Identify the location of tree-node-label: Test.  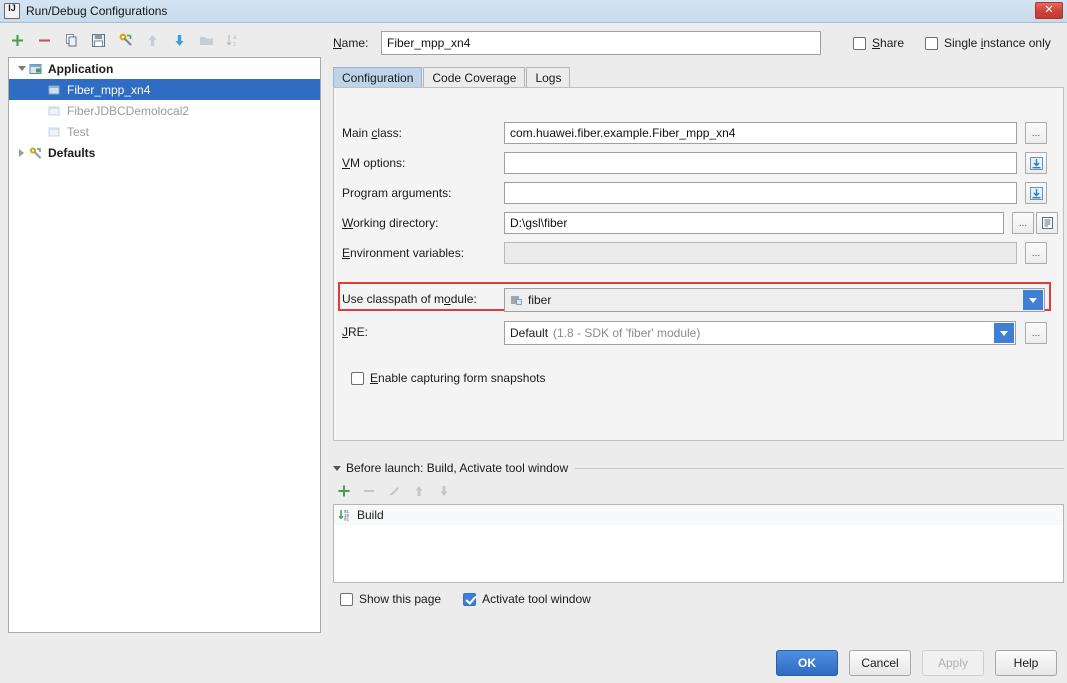
(78, 131).